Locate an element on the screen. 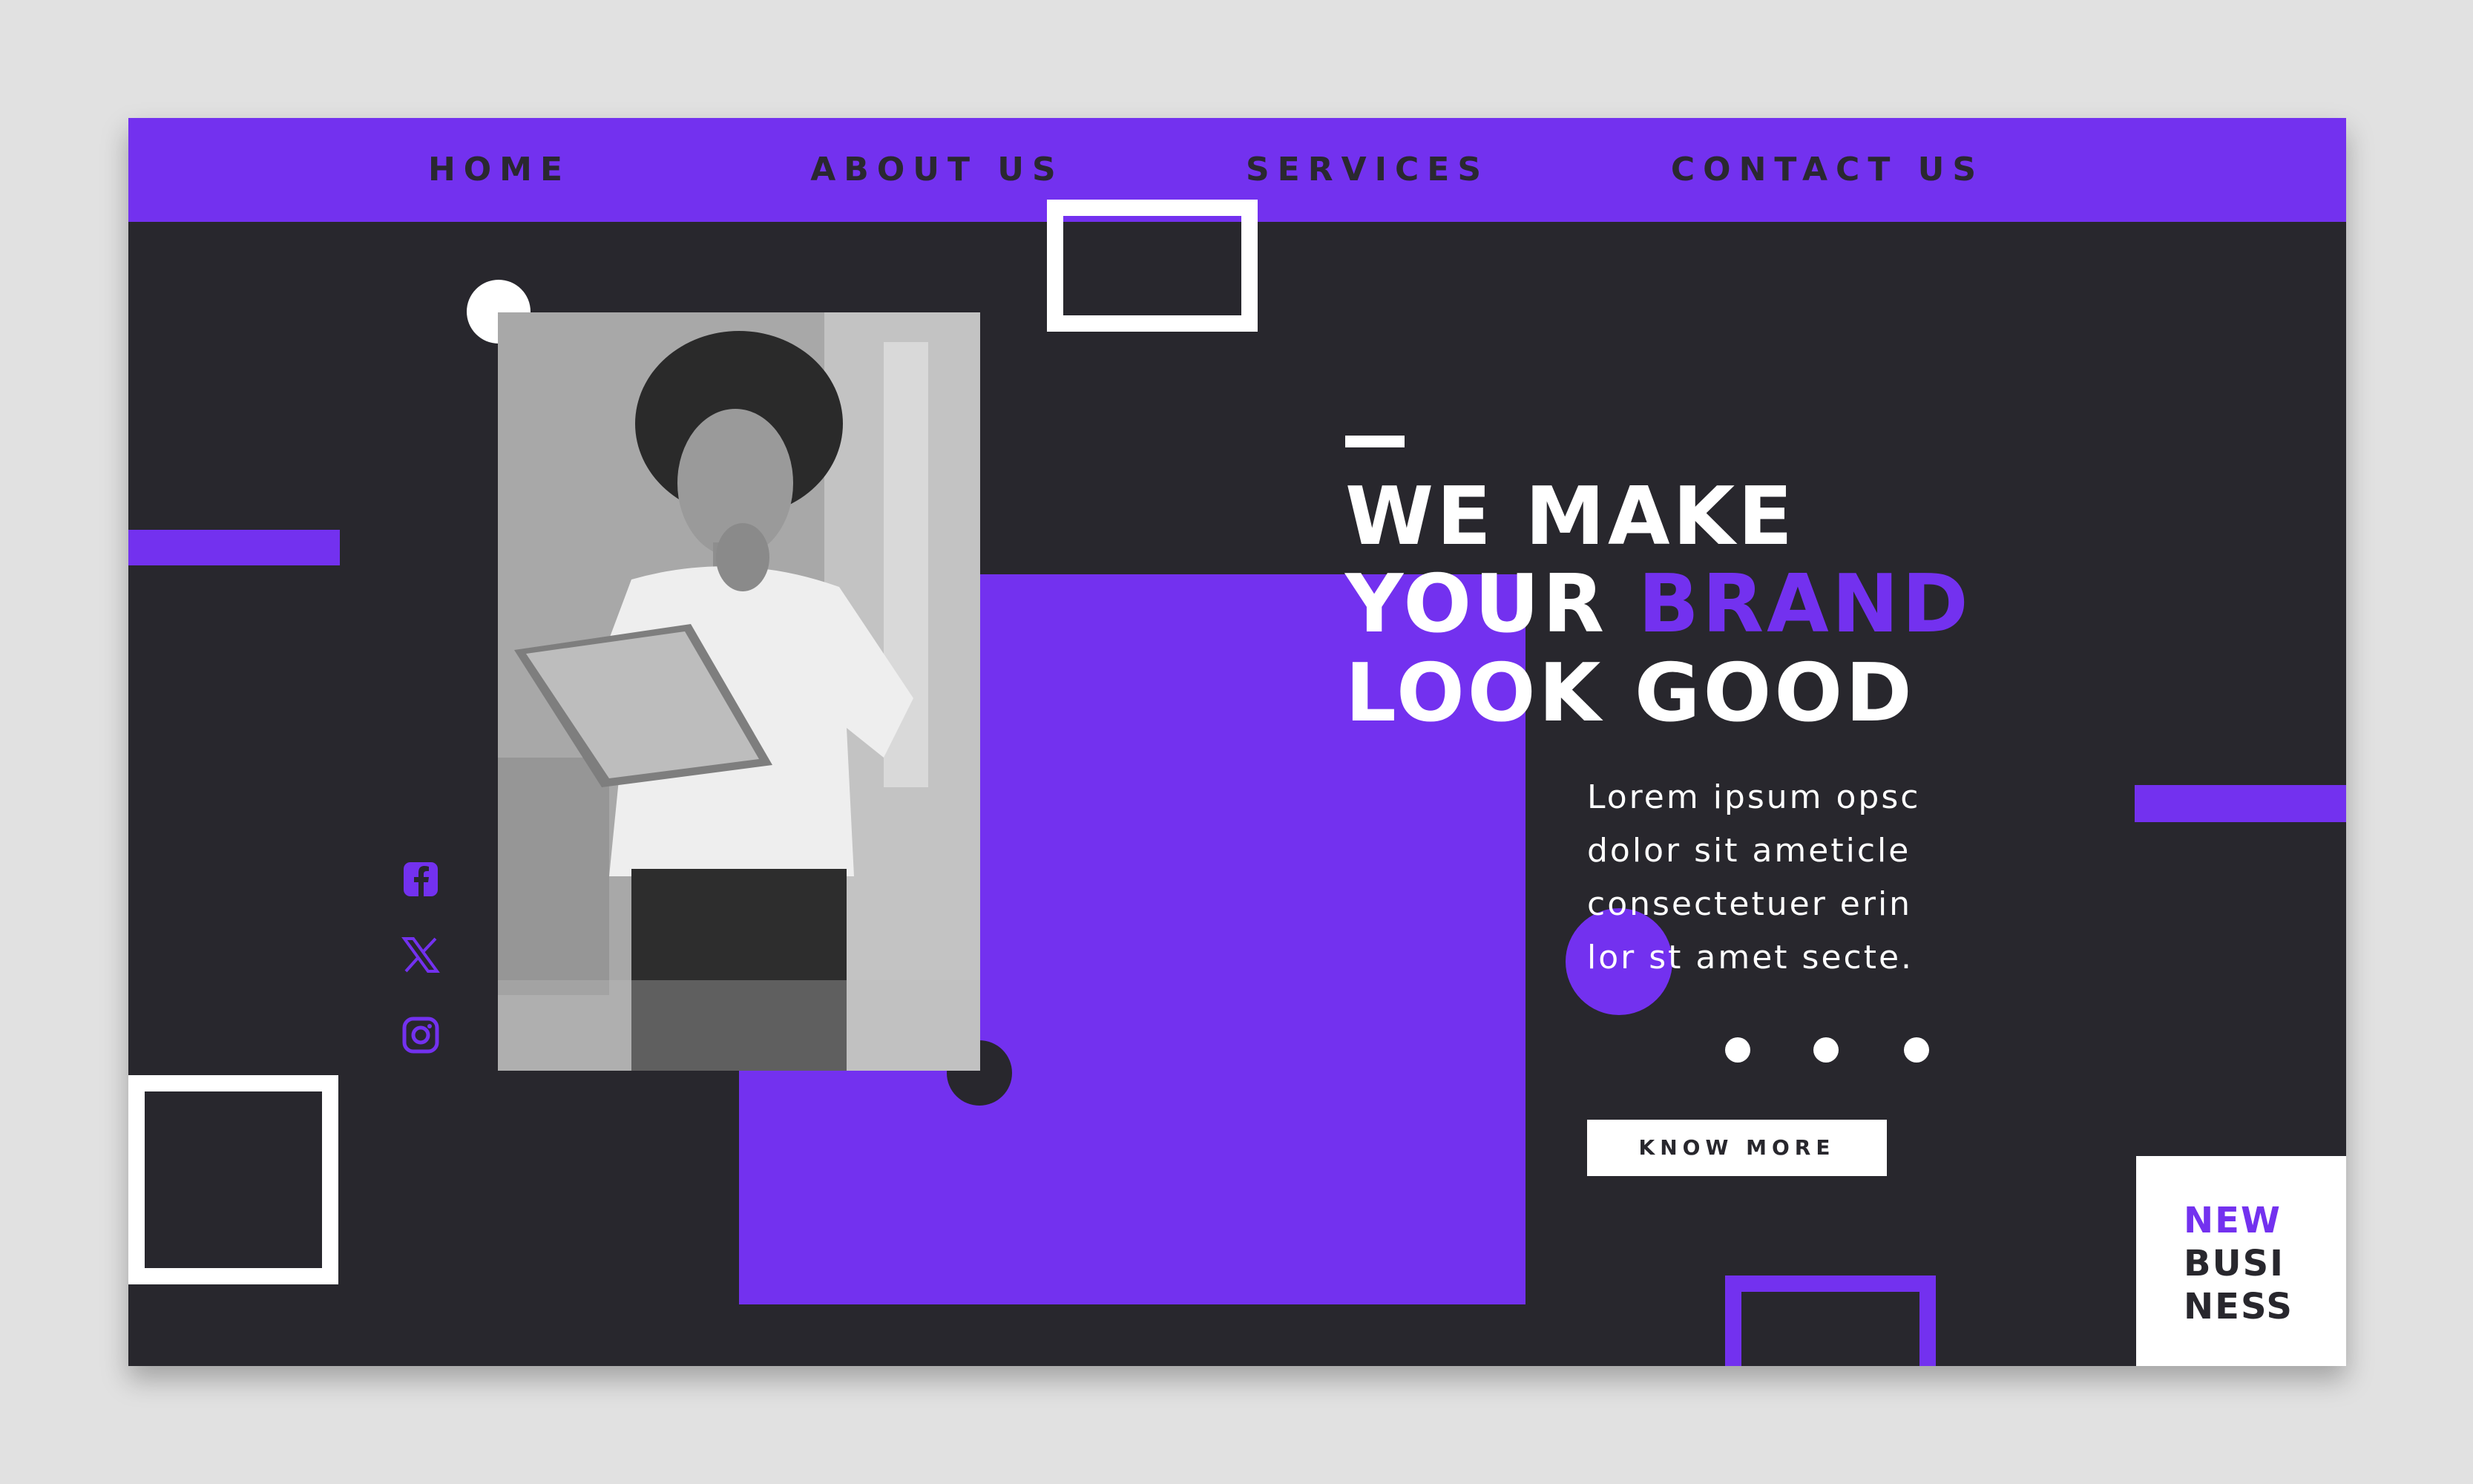 This screenshot has width=2473, height=1484. headline-line-2: YOUR BRAND is located at coordinates (1658, 604).